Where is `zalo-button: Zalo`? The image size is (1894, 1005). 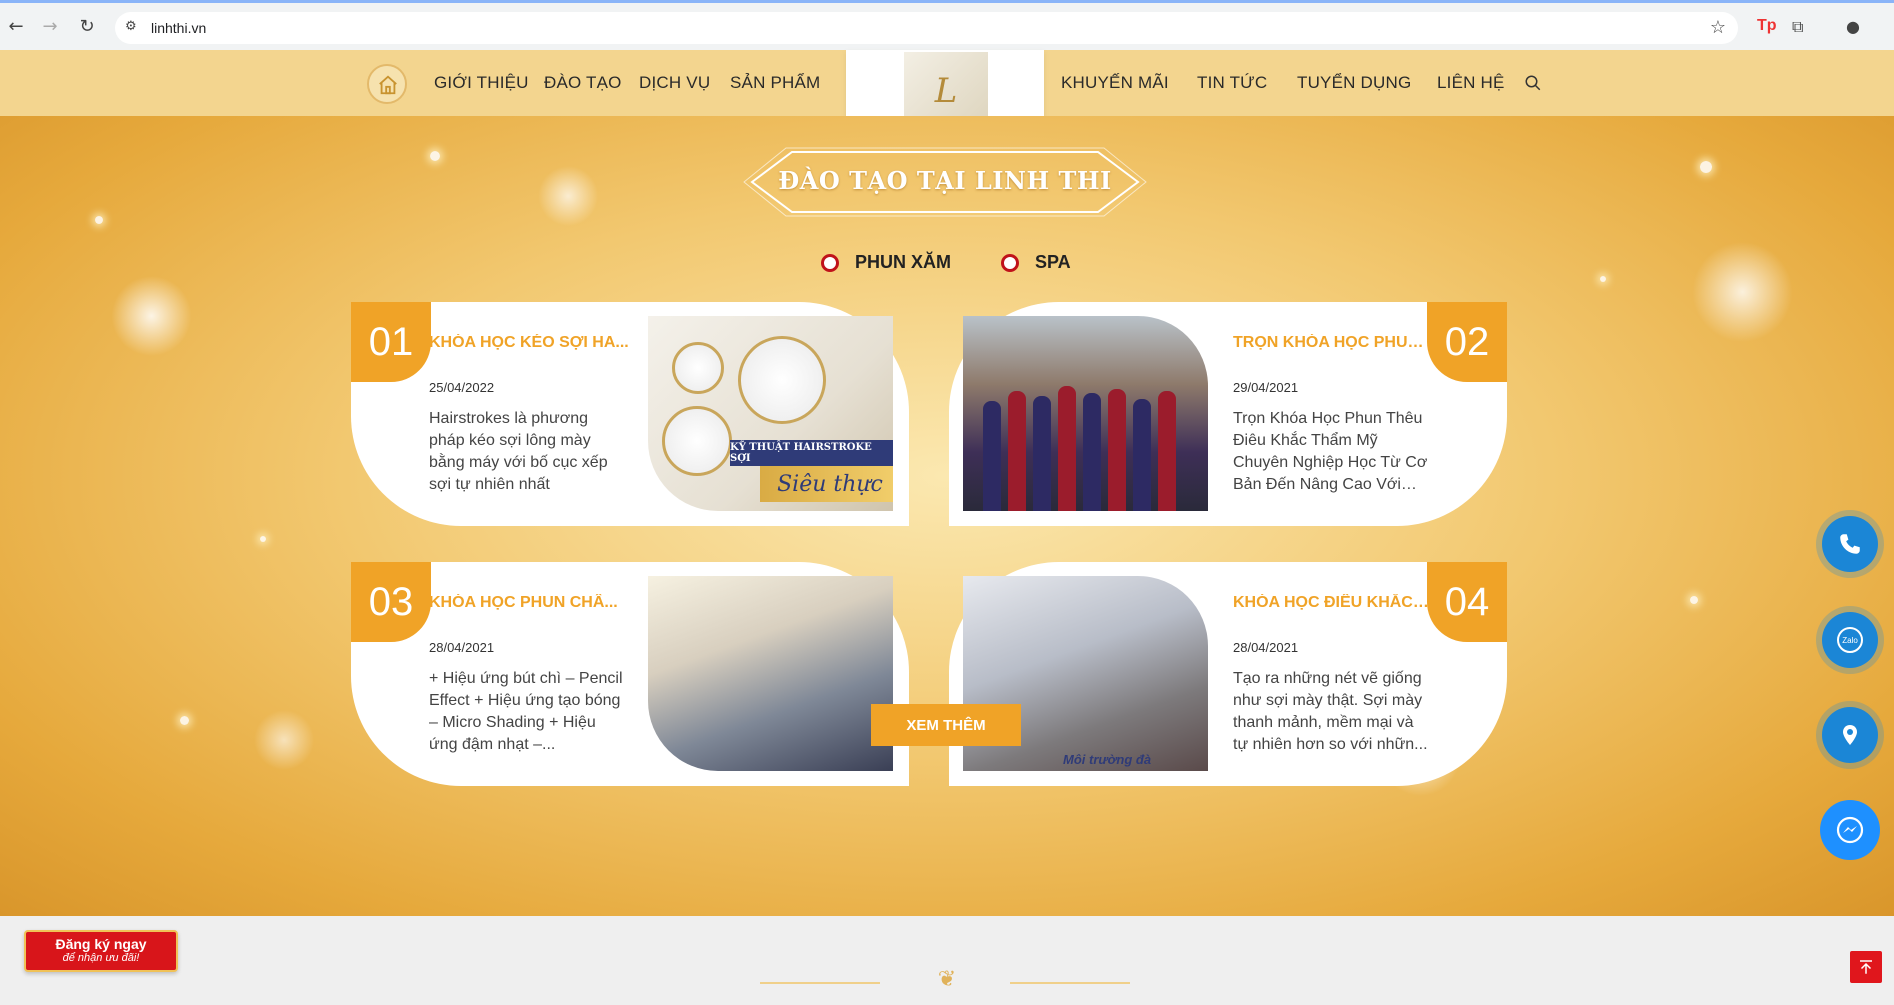
zalo-button: Zalo is located at coordinates (1850, 640).